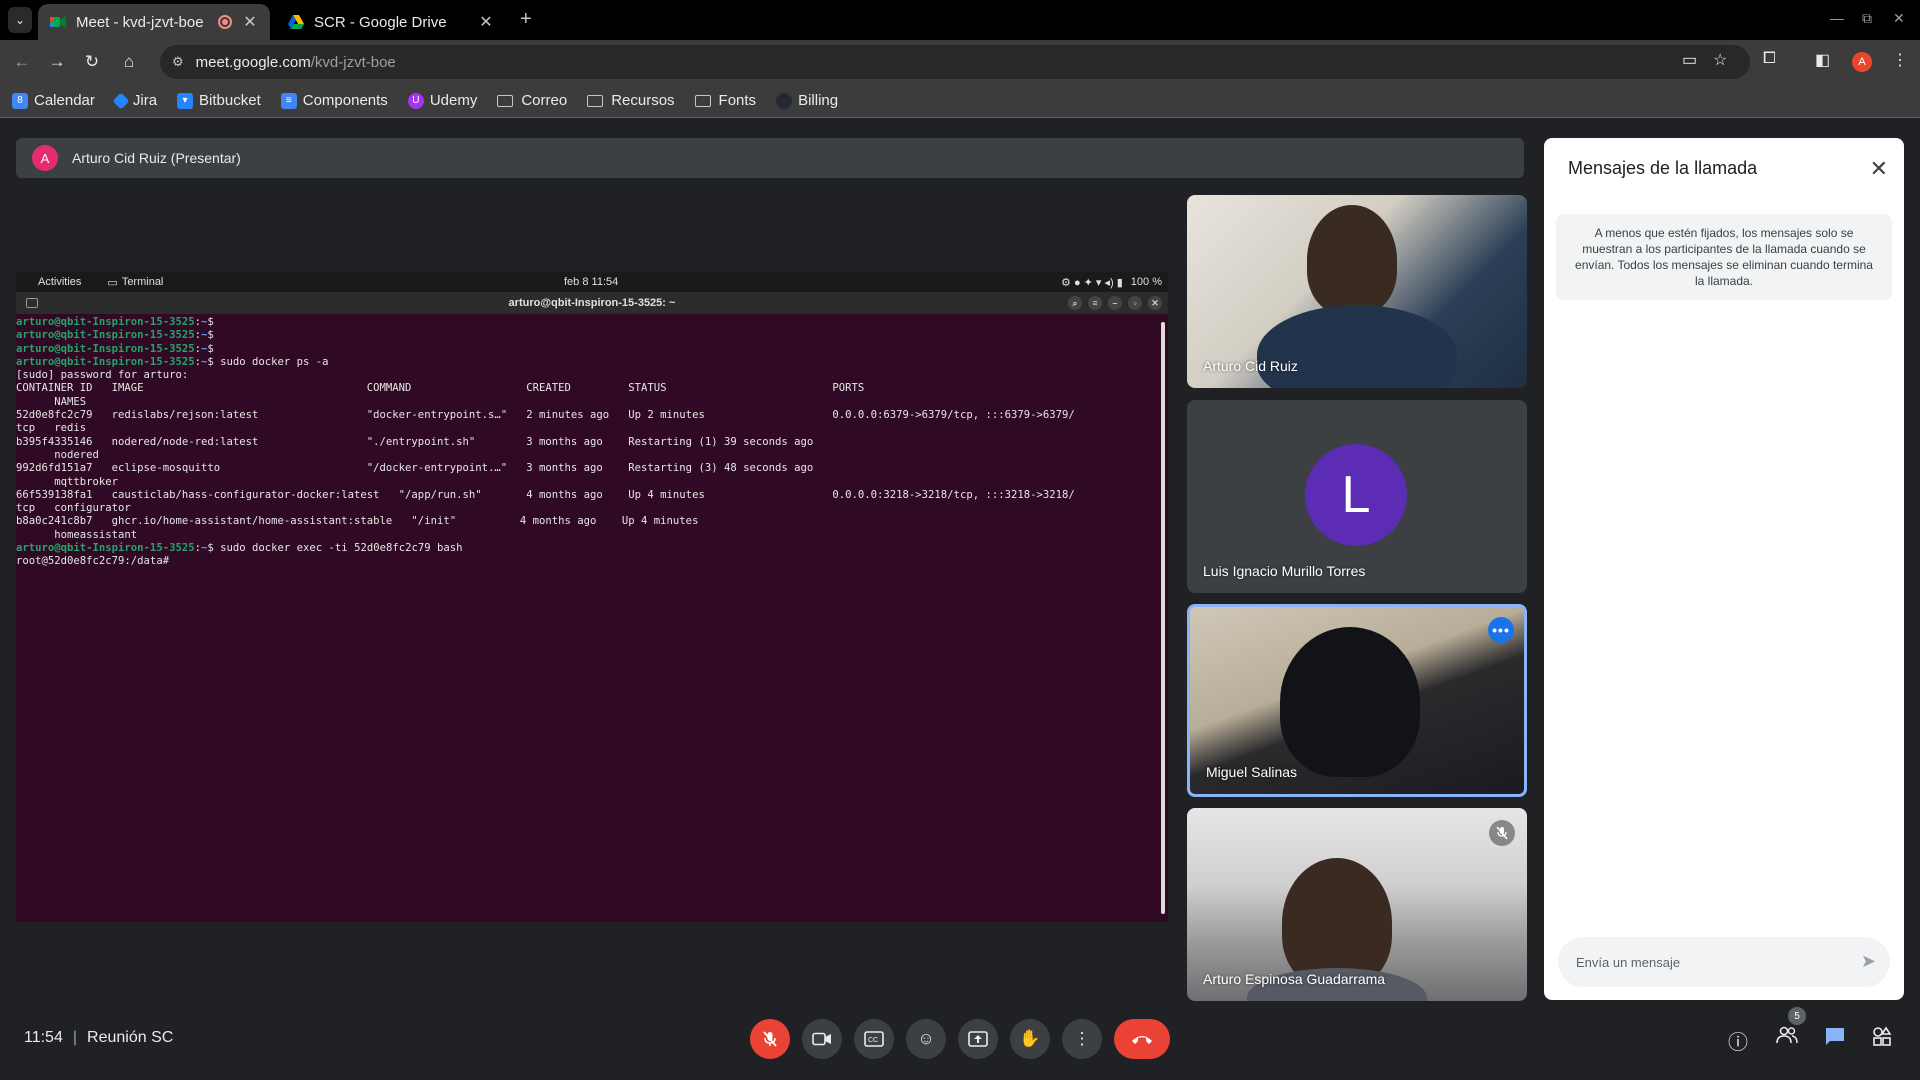  What do you see at coordinates (22, 62) in the screenshot?
I see `back-icon: ←` at bounding box center [22, 62].